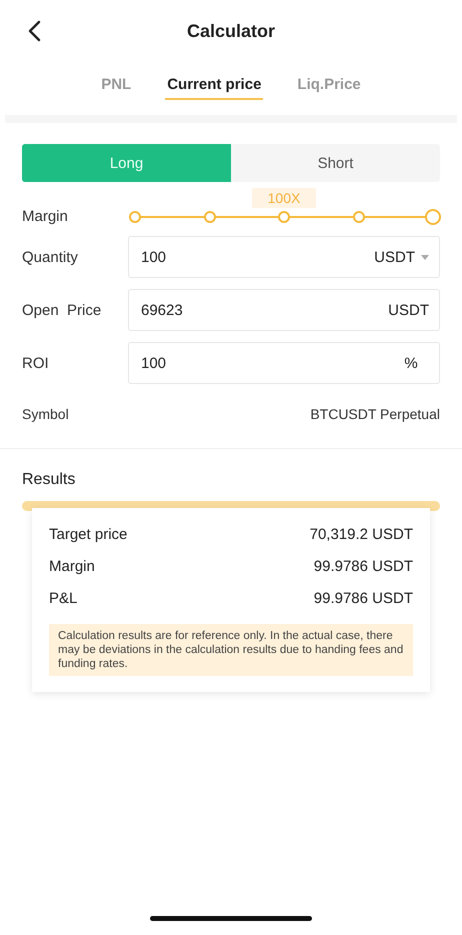 Image resolution: width=462 pixels, height=935 pixels. Describe the element at coordinates (45, 415) in the screenshot. I see `symbol-label: Symbol` at that location.